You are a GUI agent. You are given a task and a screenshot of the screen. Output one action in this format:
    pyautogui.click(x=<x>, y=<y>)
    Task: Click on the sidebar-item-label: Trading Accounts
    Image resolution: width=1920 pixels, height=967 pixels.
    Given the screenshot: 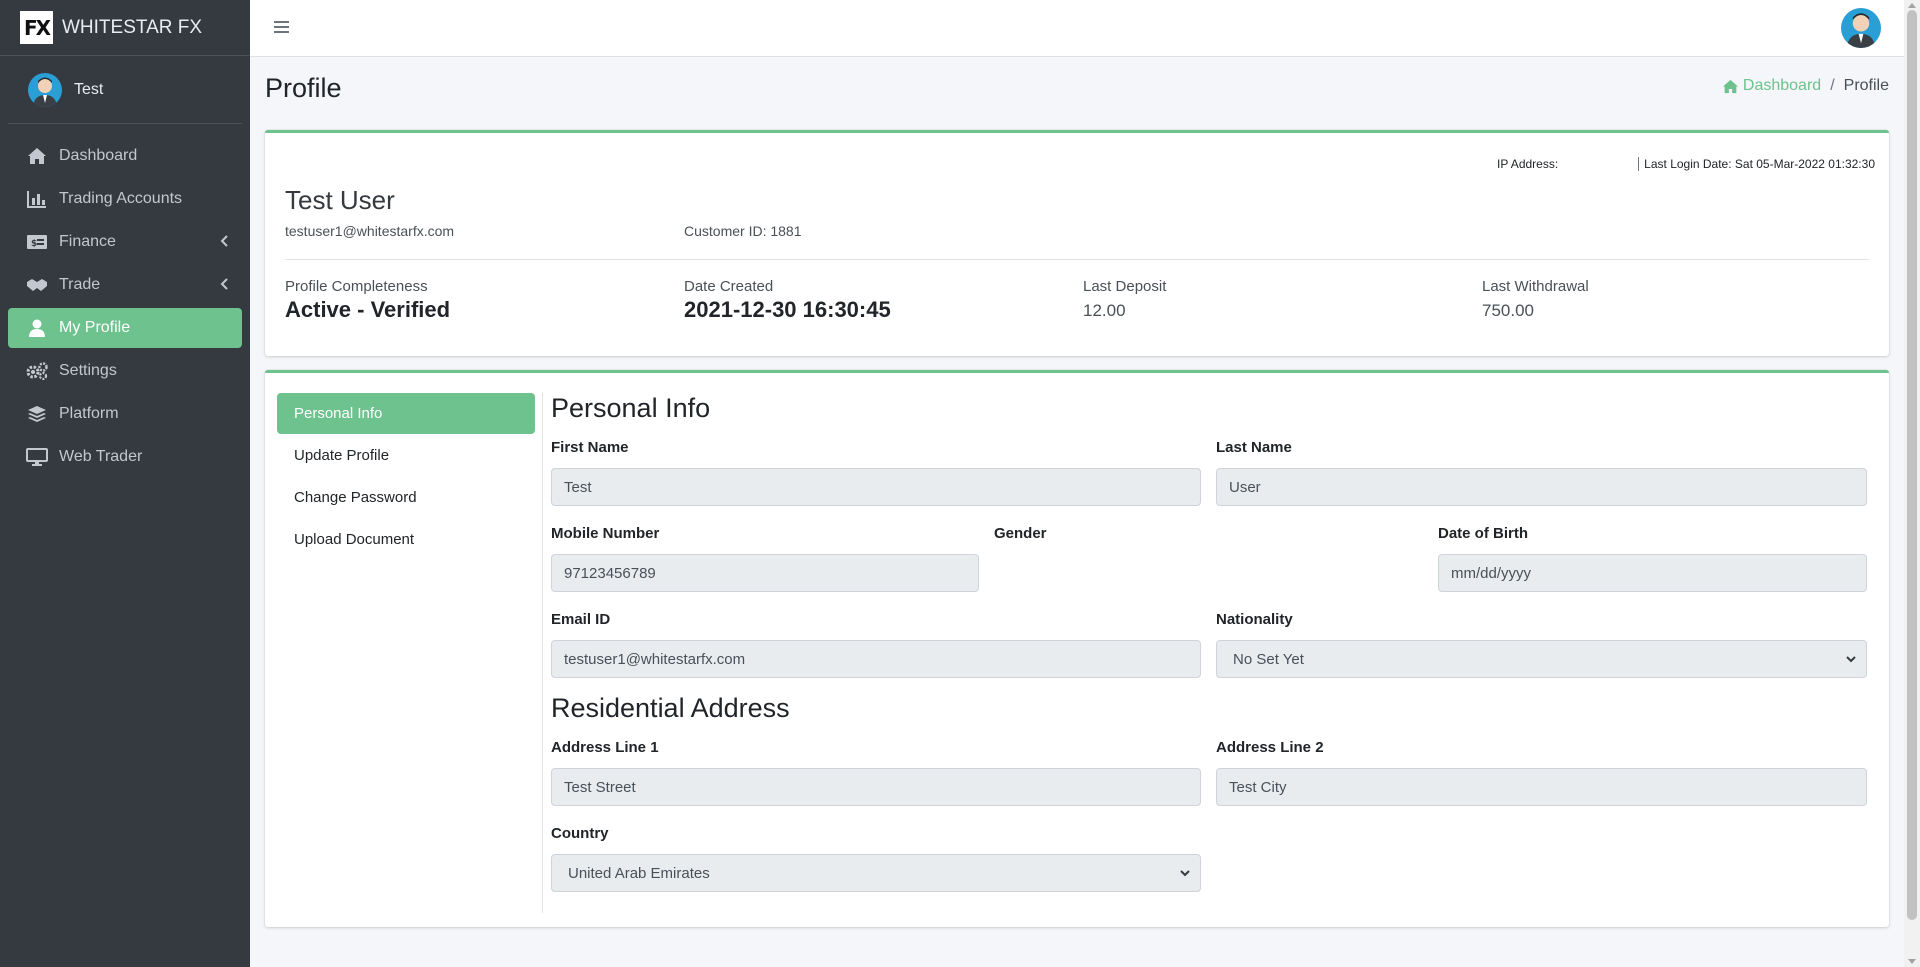 What is the action you would take?
    pyautogui.click(x=121, y=198)
    